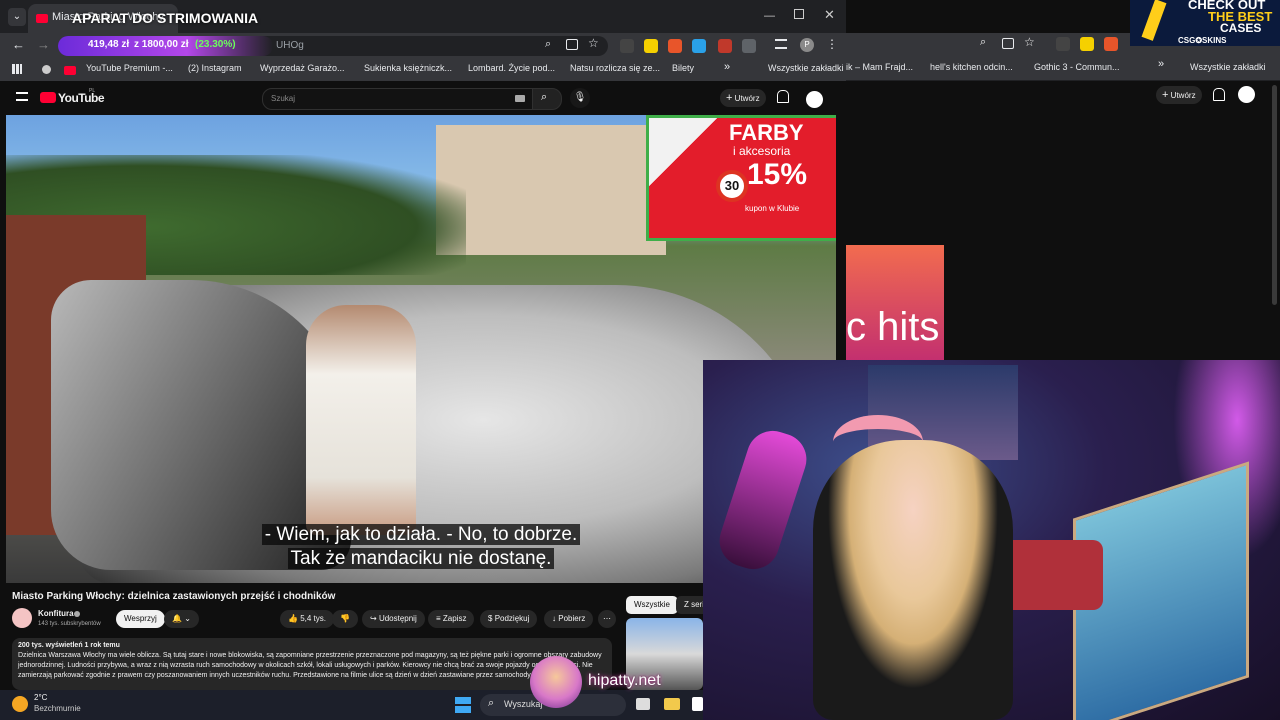  Describe the element at coordinates (161, 44) in the screenshot. I see `donation-goal: z 1800,00 zł` at that location.